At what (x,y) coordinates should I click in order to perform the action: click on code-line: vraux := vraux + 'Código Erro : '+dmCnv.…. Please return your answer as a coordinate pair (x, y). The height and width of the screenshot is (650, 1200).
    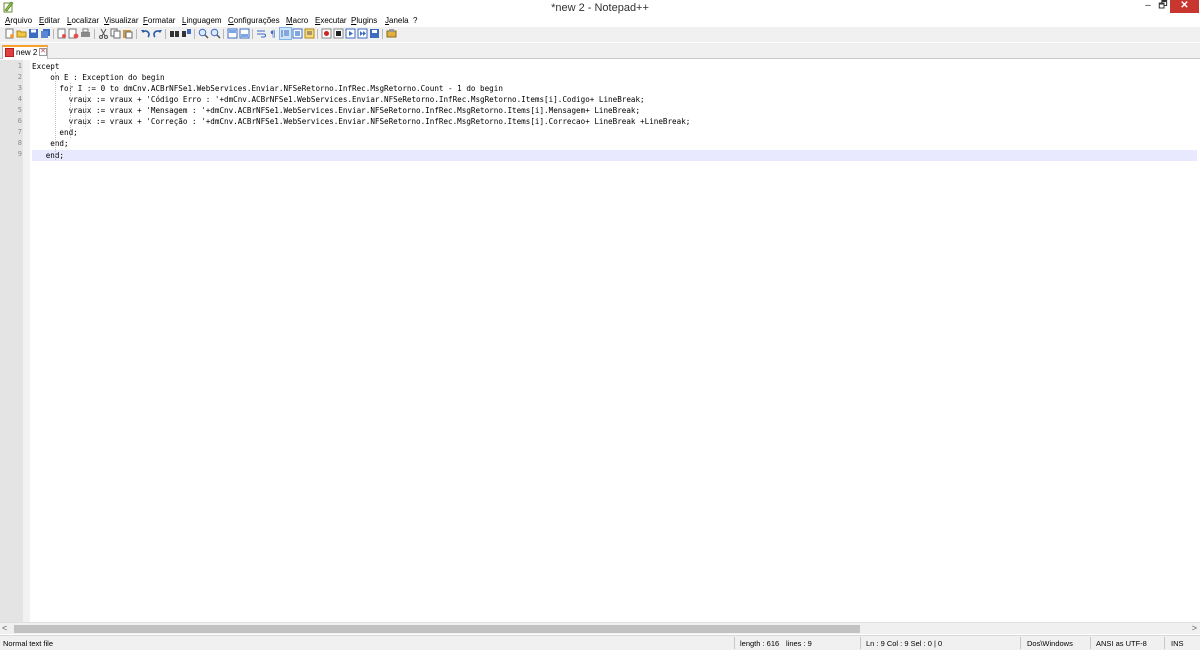
    Looking at the image, I should click on (614, 99).